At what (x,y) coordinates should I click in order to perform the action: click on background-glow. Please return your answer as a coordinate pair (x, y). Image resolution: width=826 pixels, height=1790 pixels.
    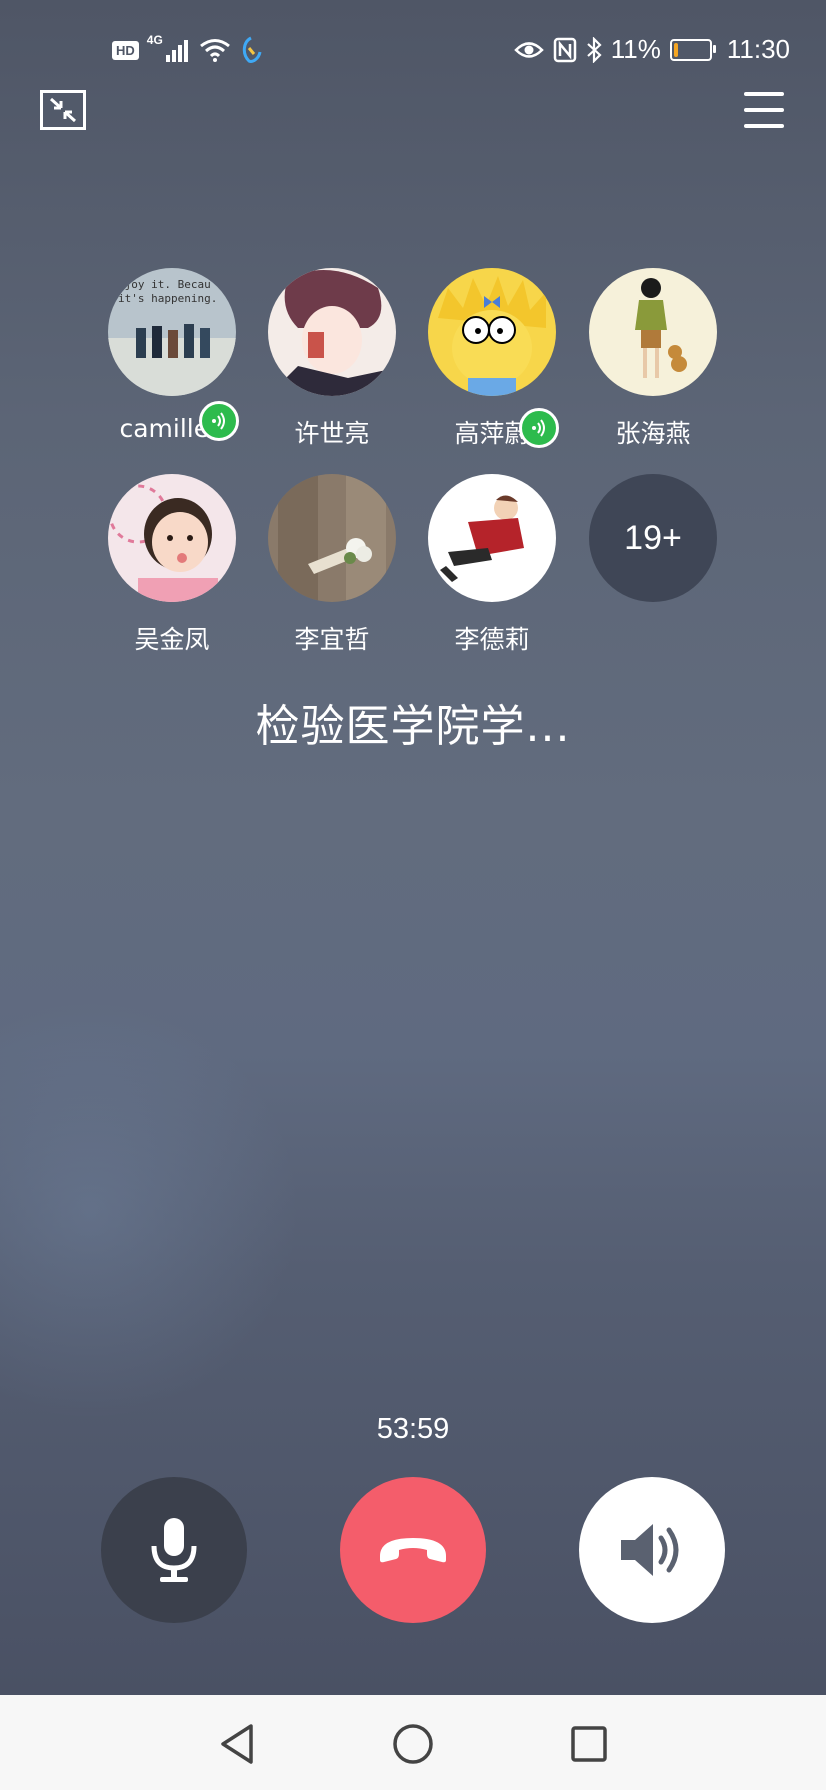
    Looking at the image, I should click on (150, 1210).